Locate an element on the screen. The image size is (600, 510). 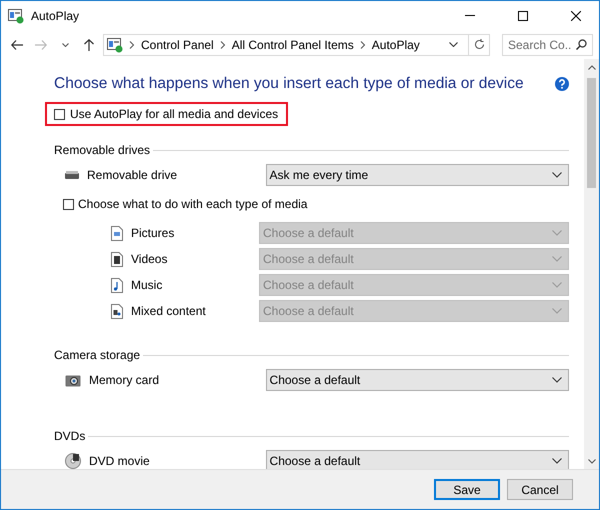
breadcrumb: All Control Panel Items is located at coordinates (293, 45).